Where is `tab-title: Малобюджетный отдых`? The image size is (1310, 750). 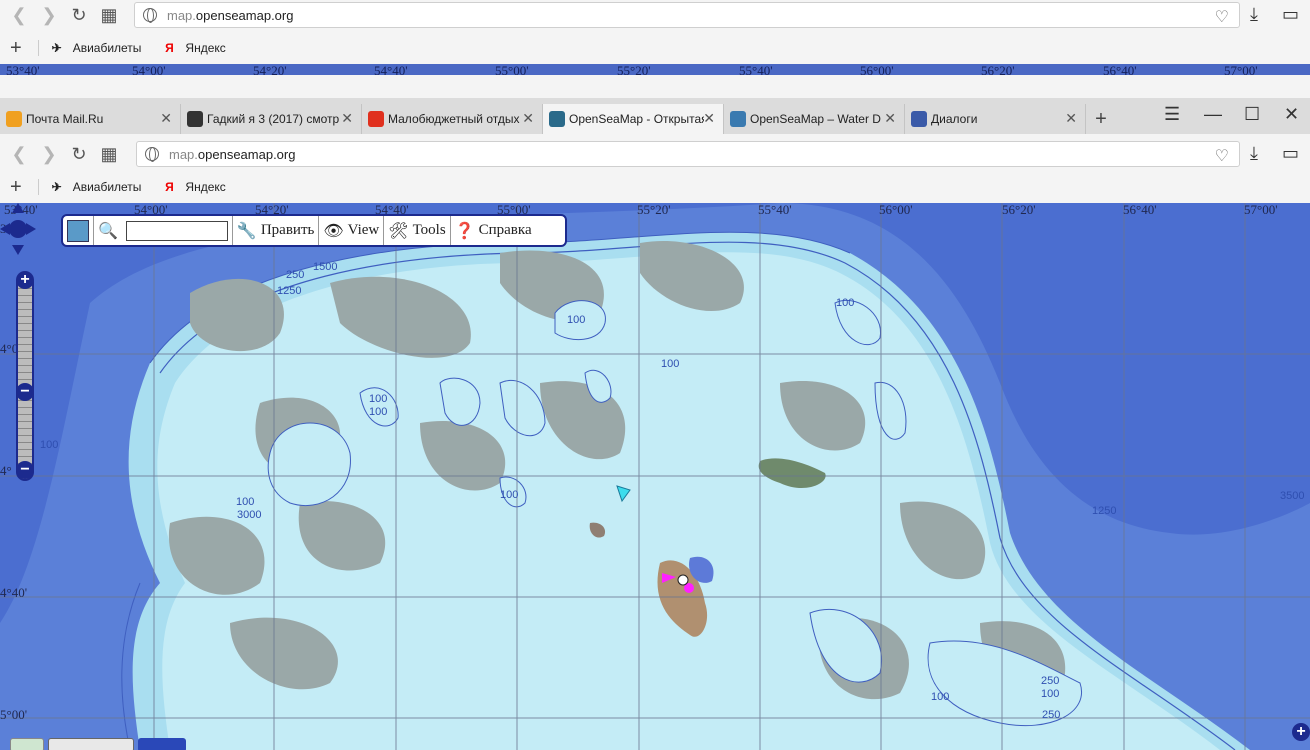
tab-title: Малобюджетный отдых is located at coordinates (454, 119).